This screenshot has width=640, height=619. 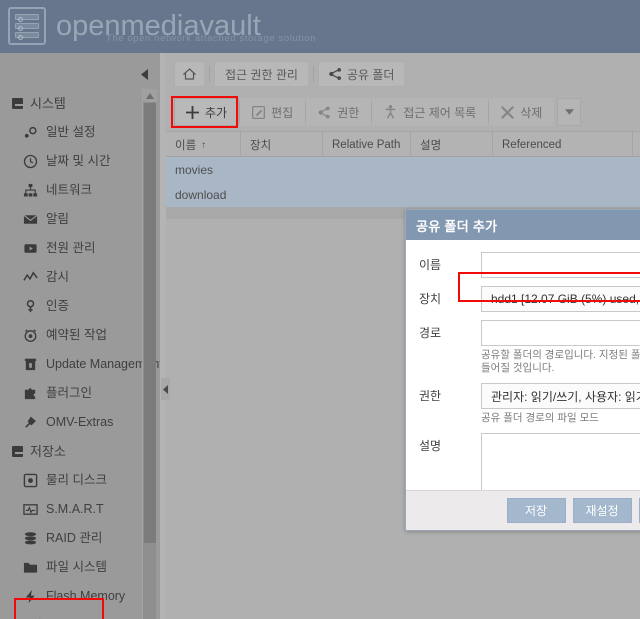 What do you see at coordinates (261, 146) in the screenshot?
I see `grid-column-label: 장치` at bounding box center [261, 146].